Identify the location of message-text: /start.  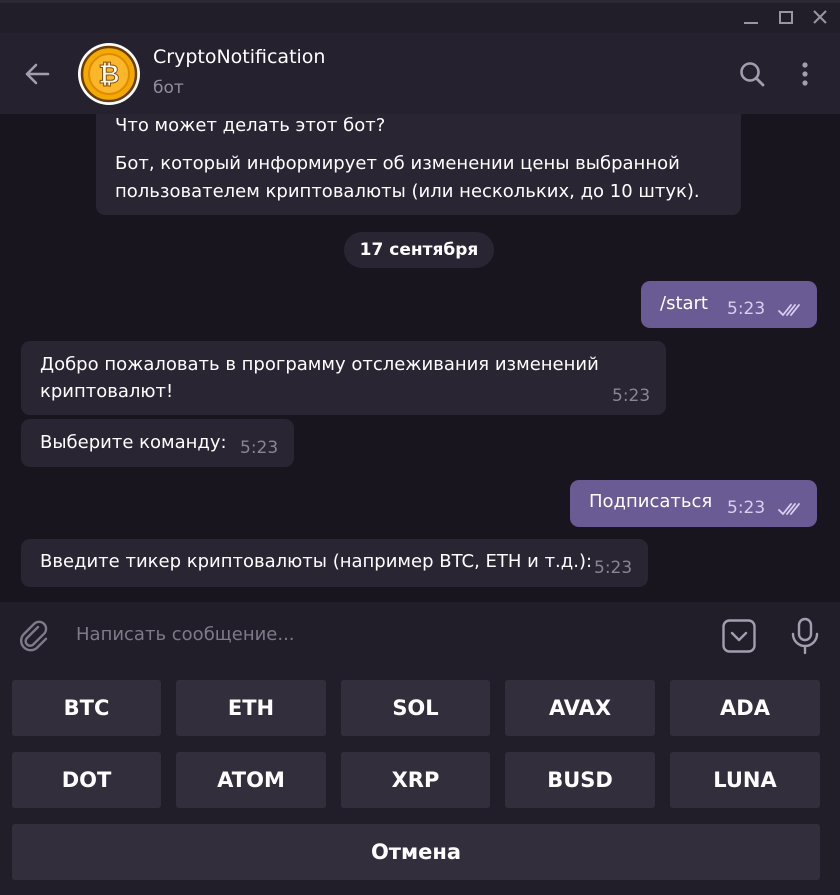
(684, 303).